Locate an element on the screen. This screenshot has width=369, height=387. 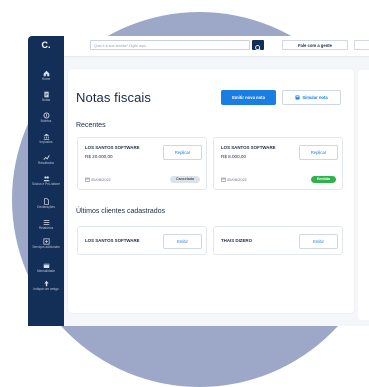
status-badge: Emitida is located at coordinates (323, 179).